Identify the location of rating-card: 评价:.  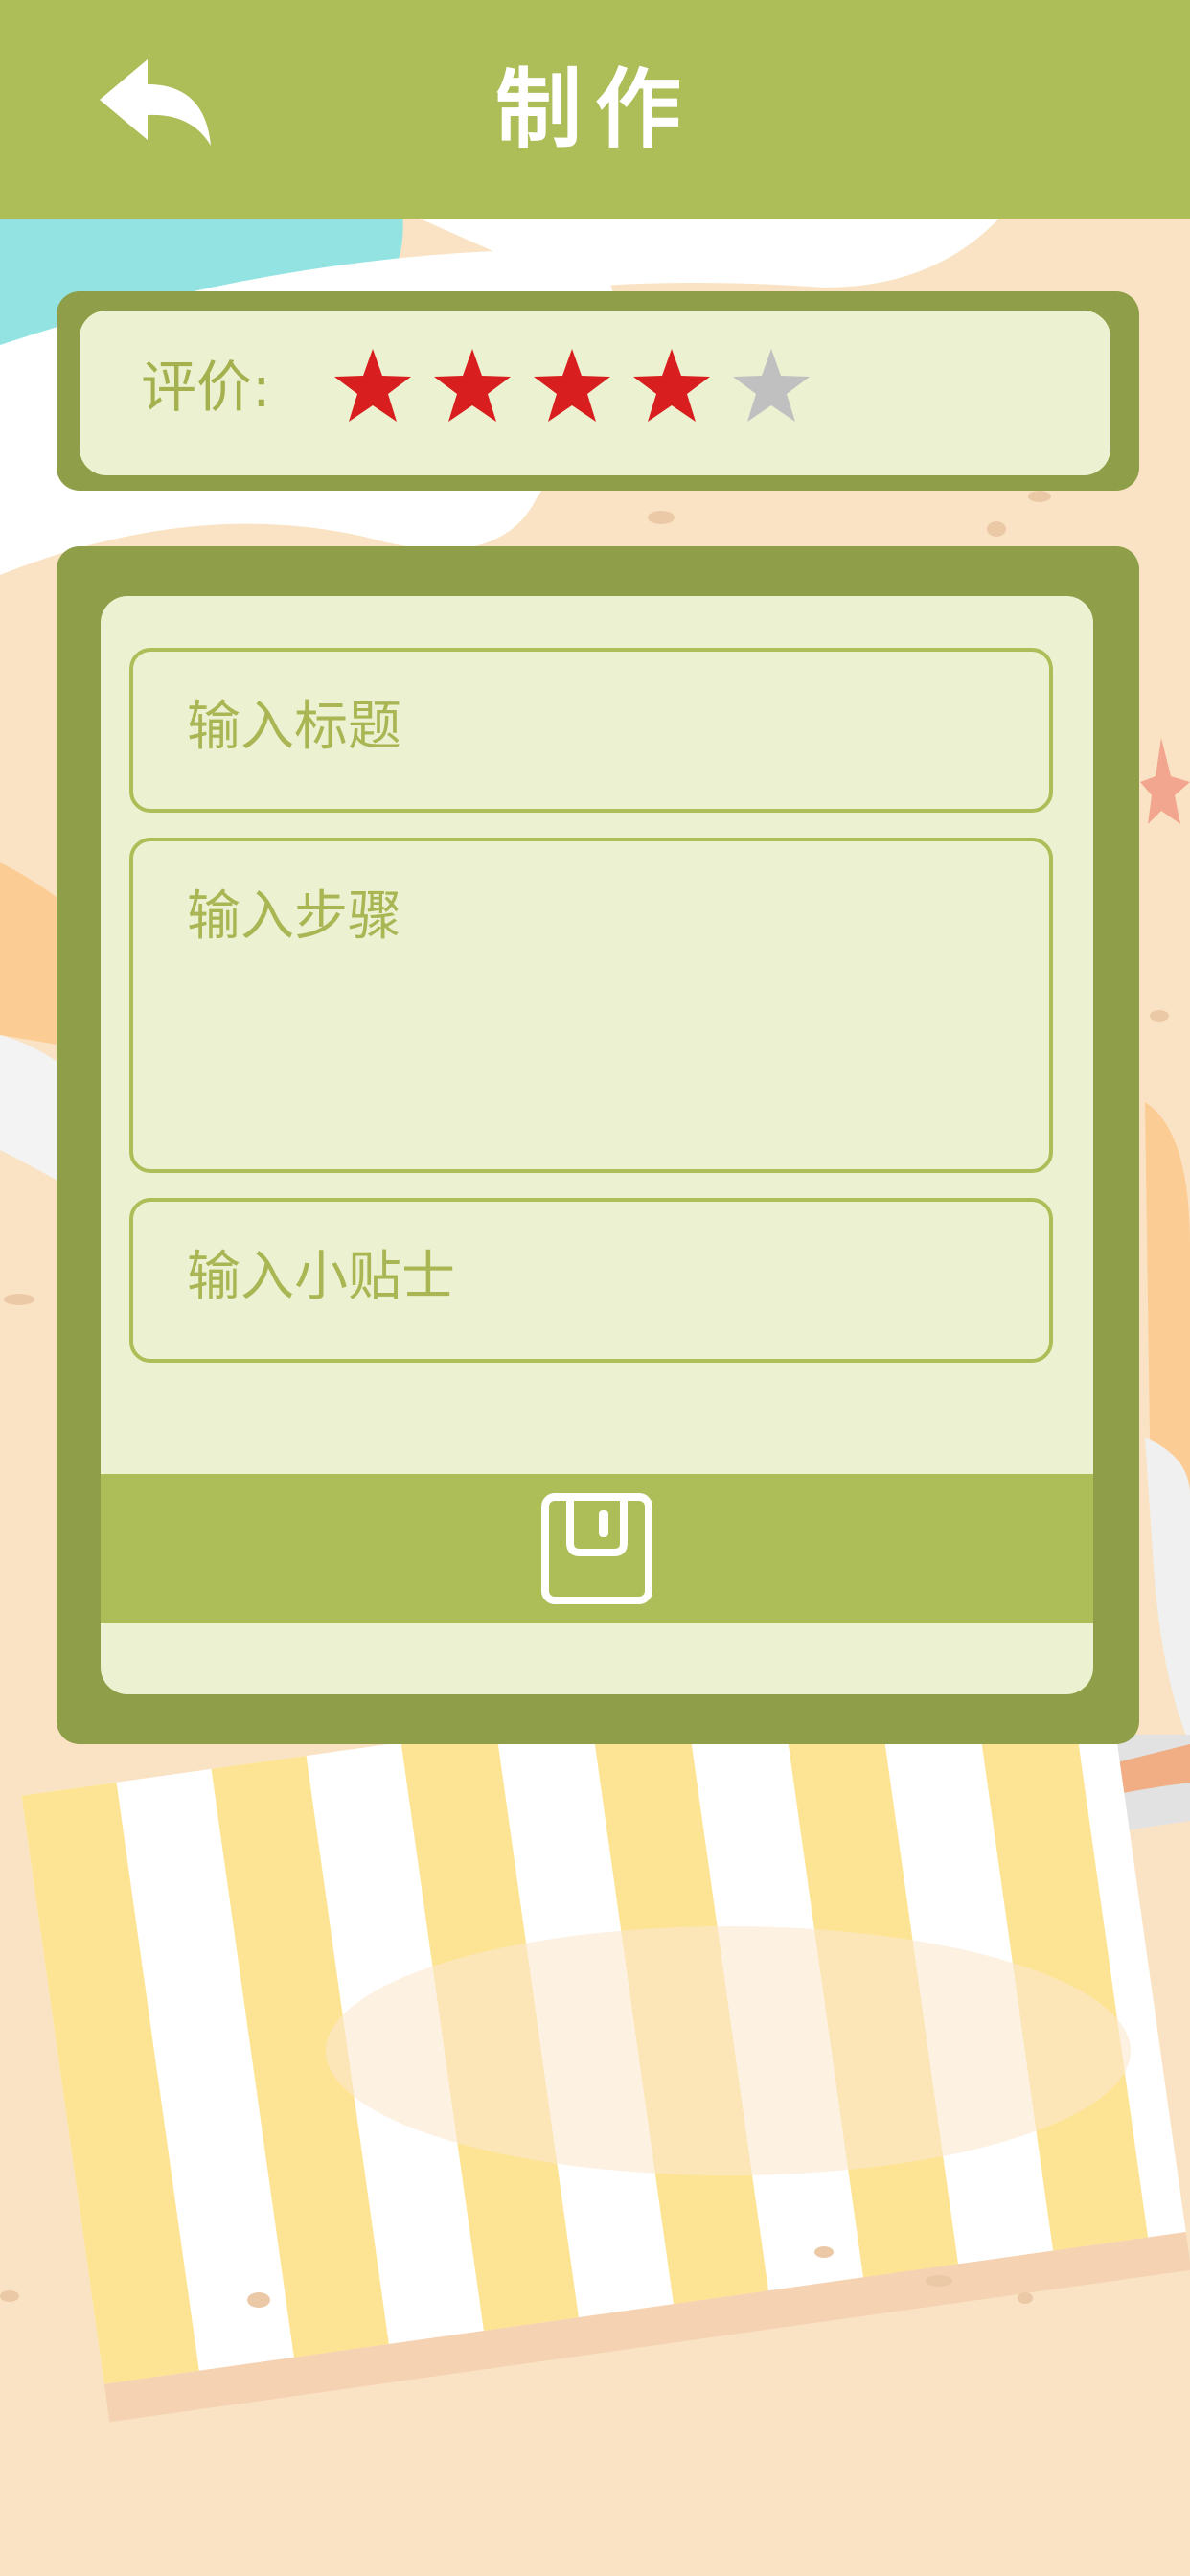
(598, 391).